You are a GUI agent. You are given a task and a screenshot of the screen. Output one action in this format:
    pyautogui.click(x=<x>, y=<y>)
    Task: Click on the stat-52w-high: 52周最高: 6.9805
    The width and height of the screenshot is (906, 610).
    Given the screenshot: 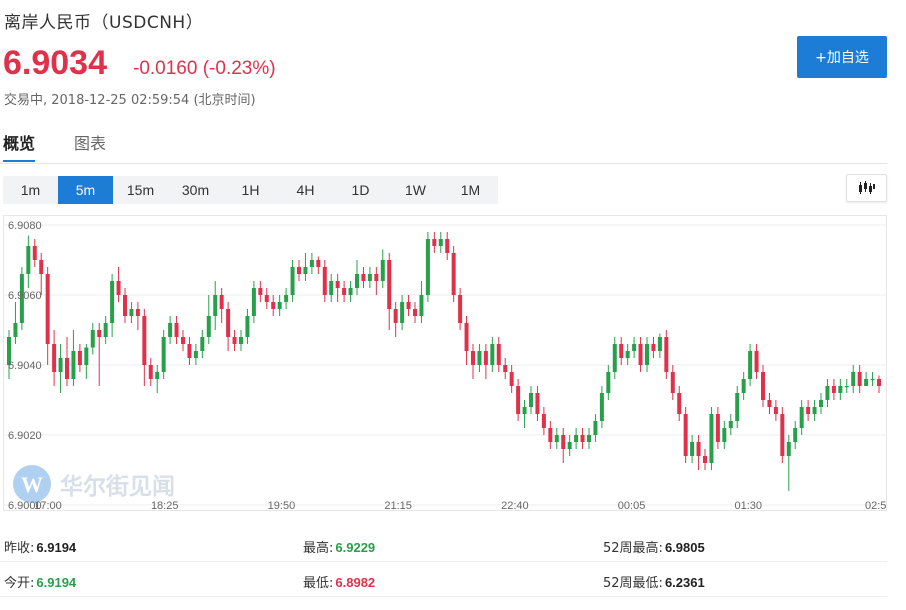 What is the action you would take?
    pyautogui.click(x=654, y=548)
    